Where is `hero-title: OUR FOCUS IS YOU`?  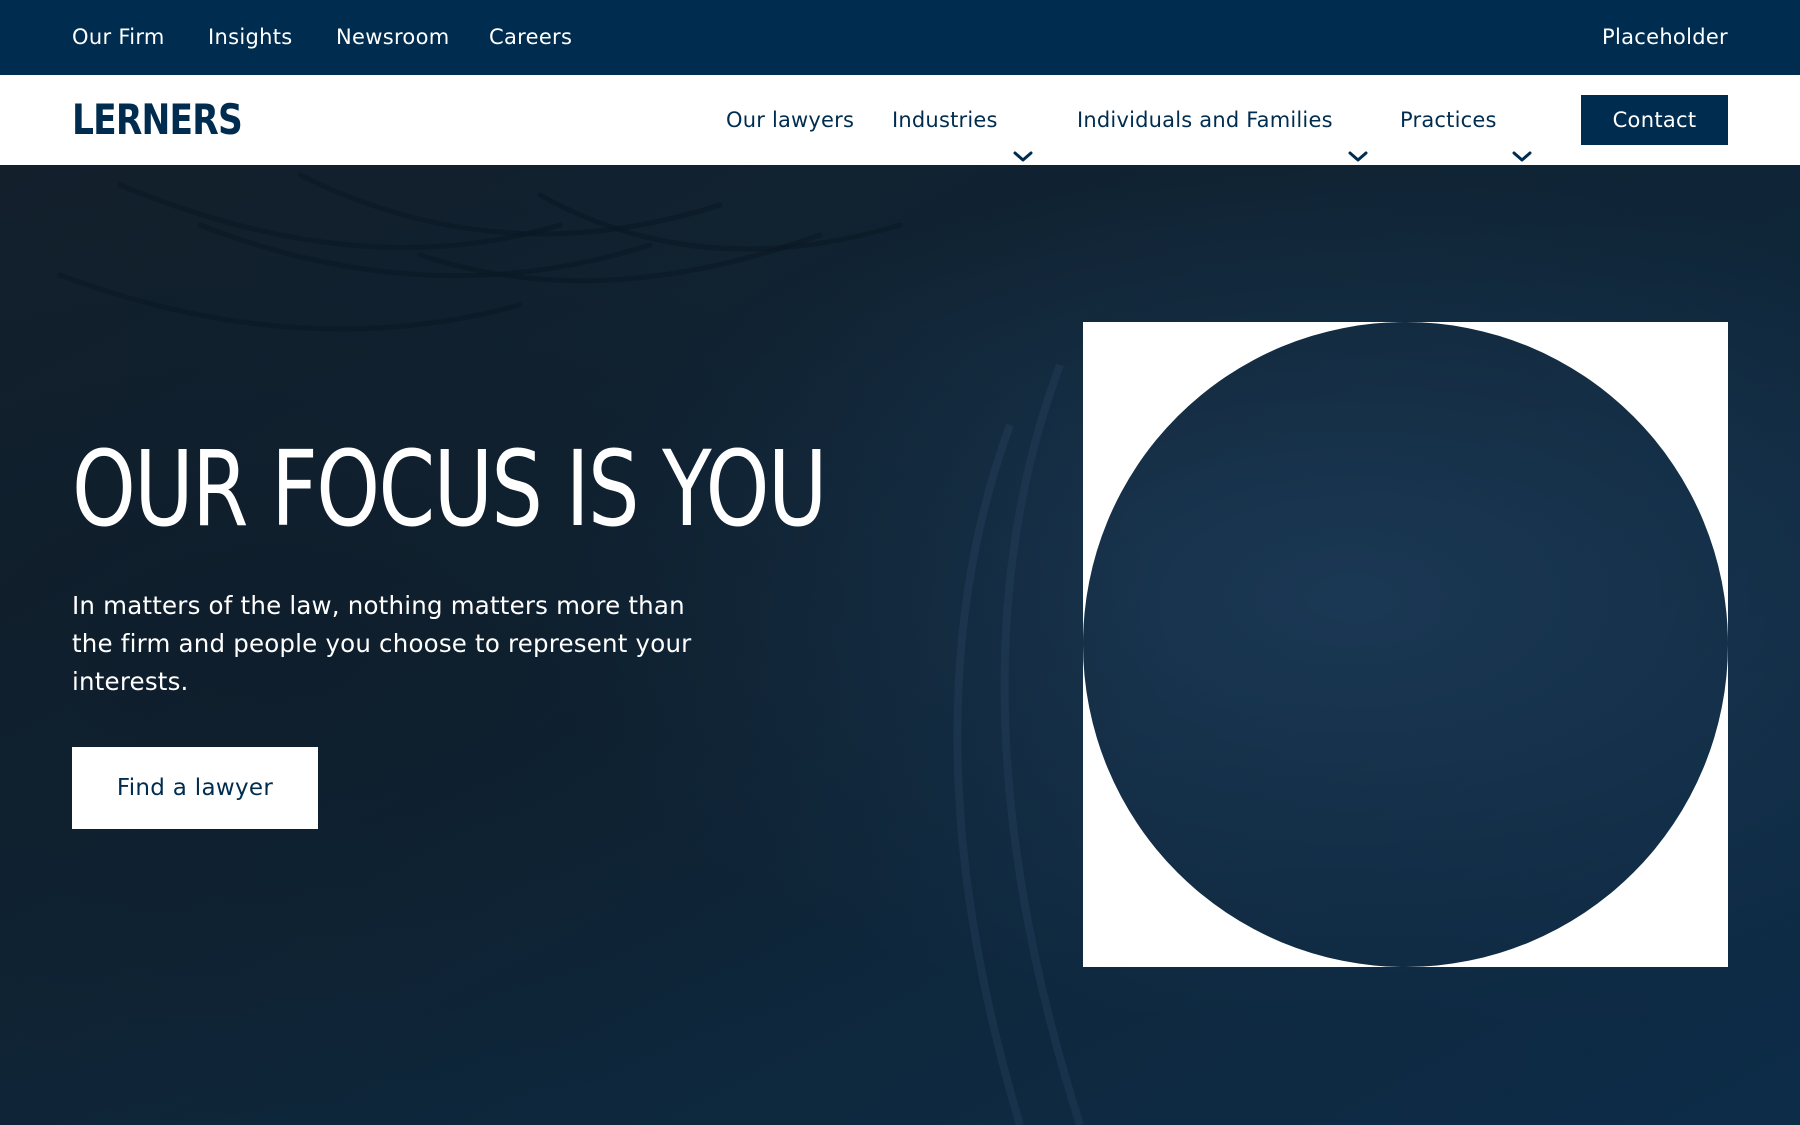
hero-title: OUR FOCUS IS YOU is located at coordinates (449, 489).